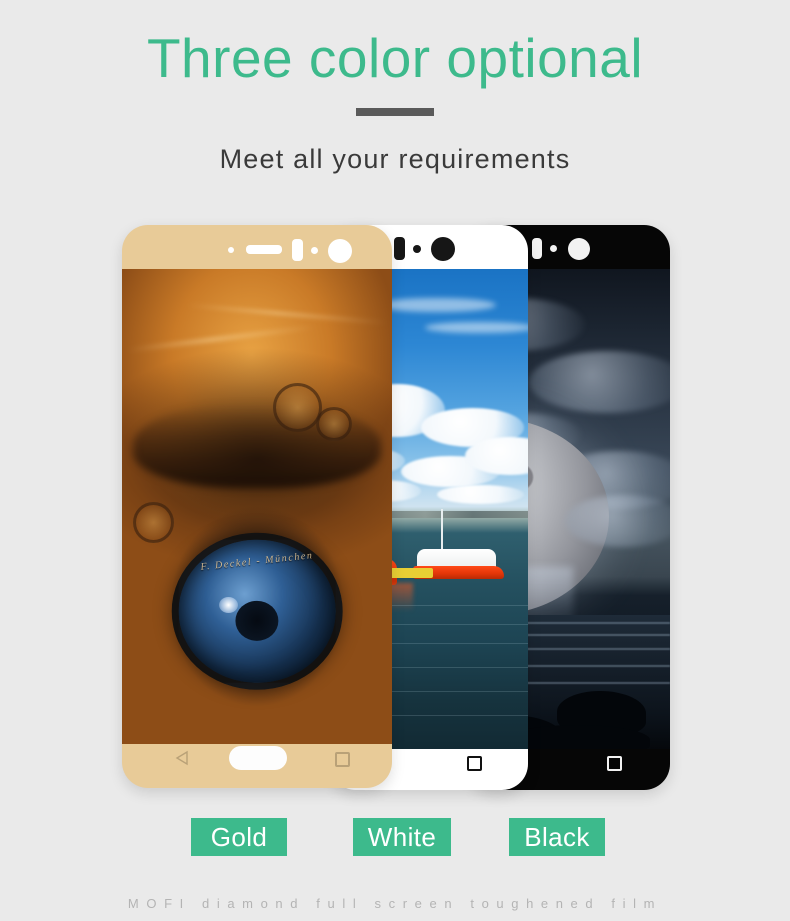  I want to click on color-badge-white: White, so click(402, 837).